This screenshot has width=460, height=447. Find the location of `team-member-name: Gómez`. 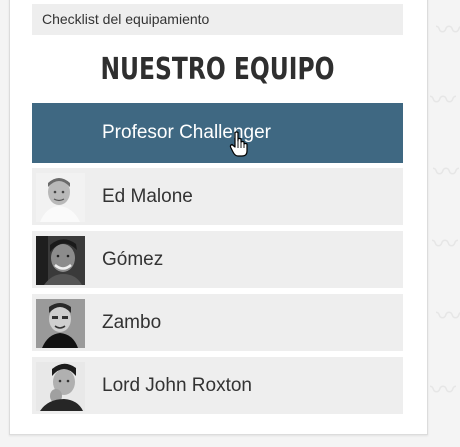

team-member-name: Gómez is located at coordinates (133, 259).